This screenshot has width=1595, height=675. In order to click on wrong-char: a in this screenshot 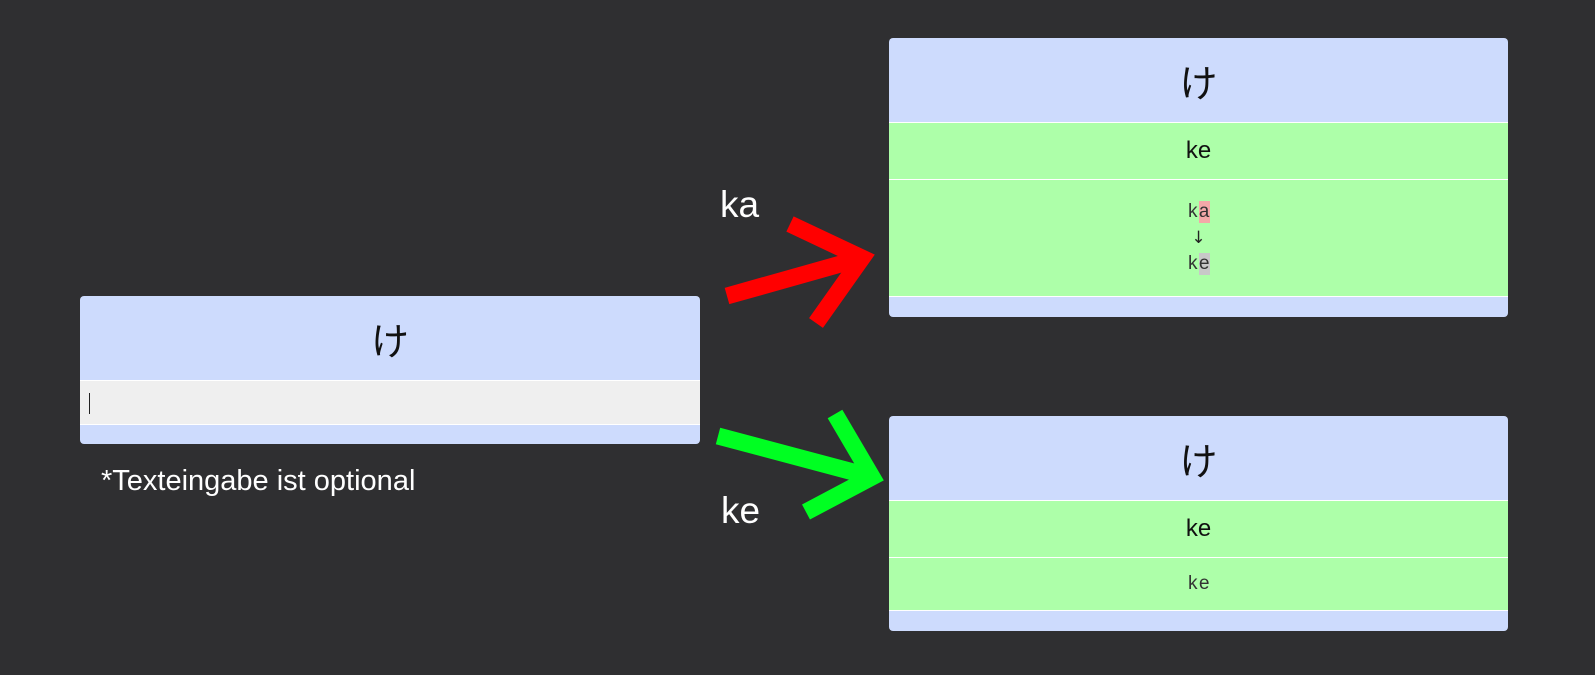, I will do `click(1204, 212)`.